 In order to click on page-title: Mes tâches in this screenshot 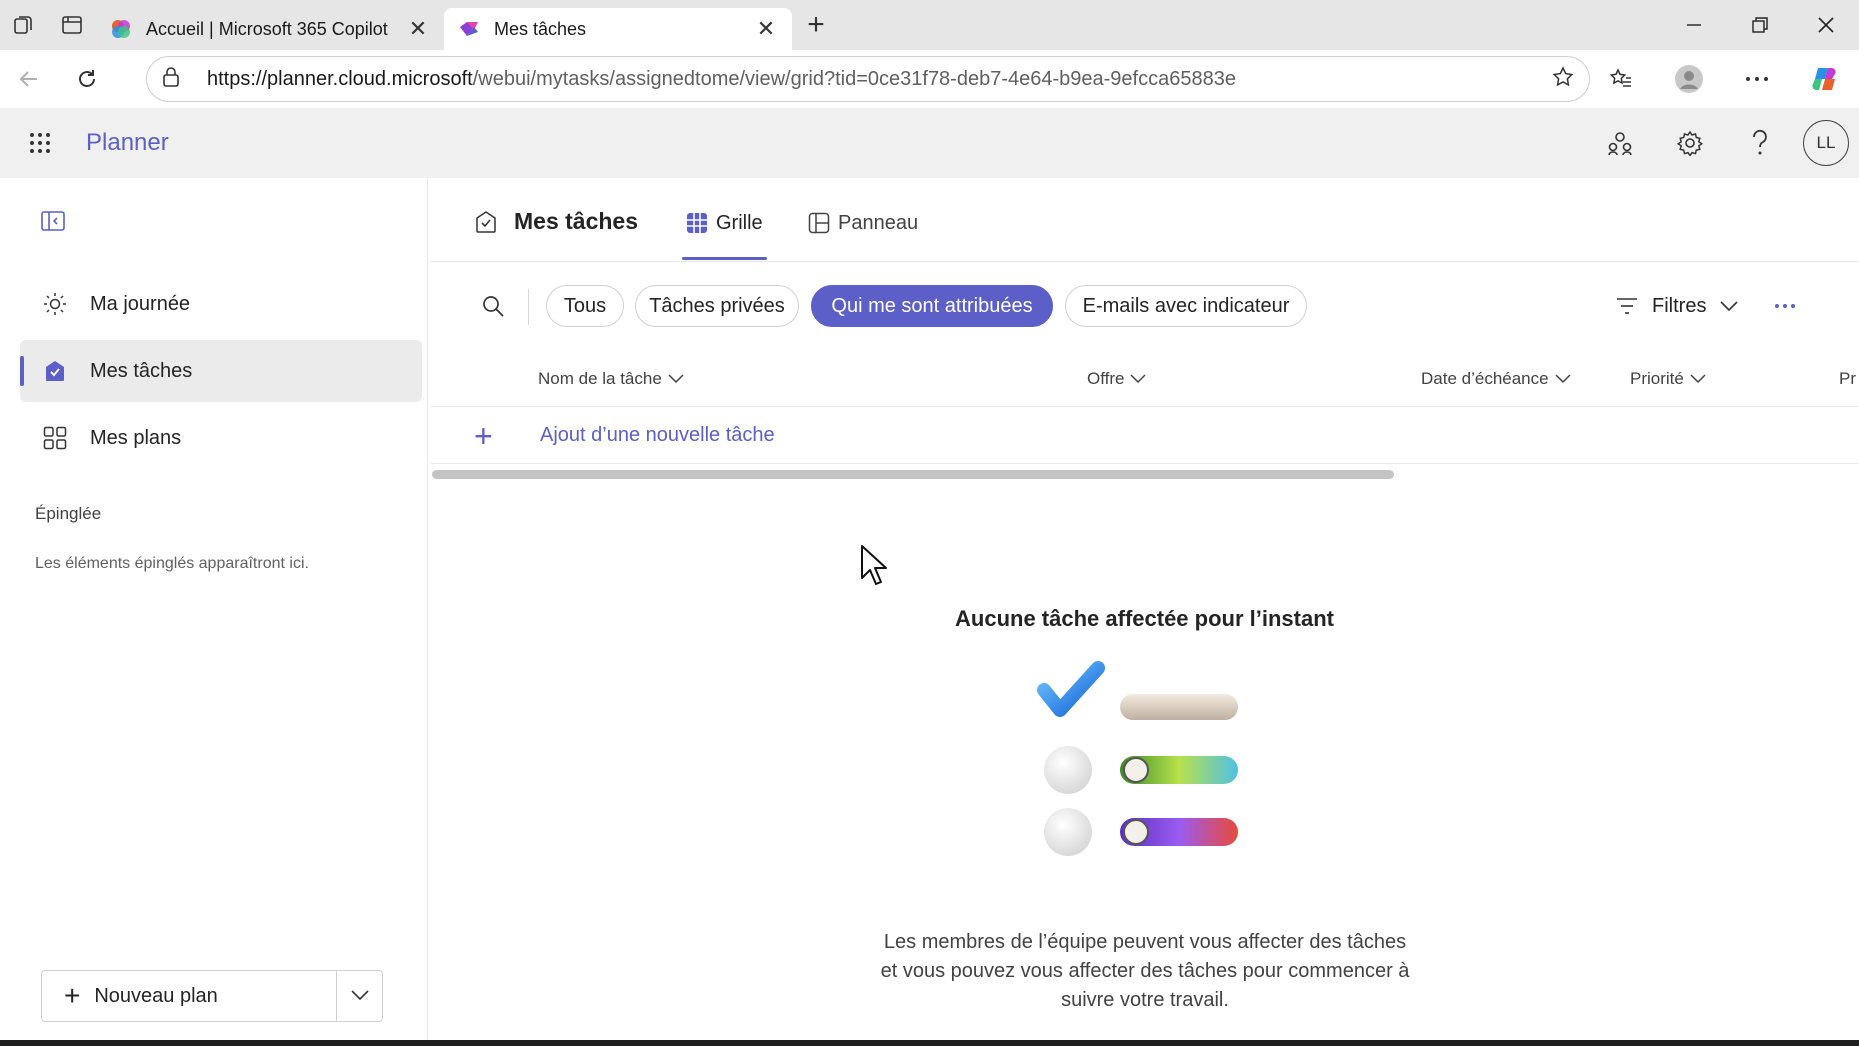, I will do `click(556, 221)`.